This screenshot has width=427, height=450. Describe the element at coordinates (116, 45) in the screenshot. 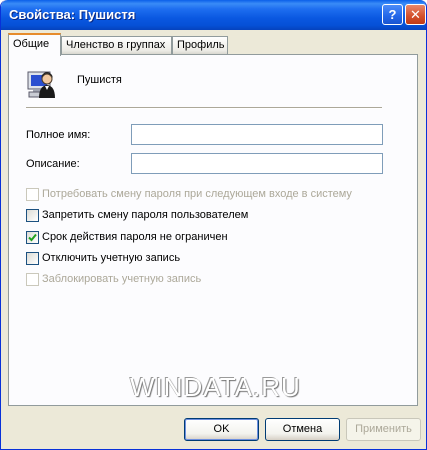

I see `tab-group-membership: Членство в группах` at that location.